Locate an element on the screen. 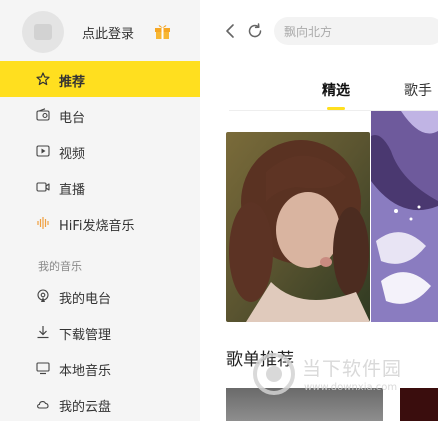 The image size is (438, 421). podcast-icon is located at coordinates (43, 295).